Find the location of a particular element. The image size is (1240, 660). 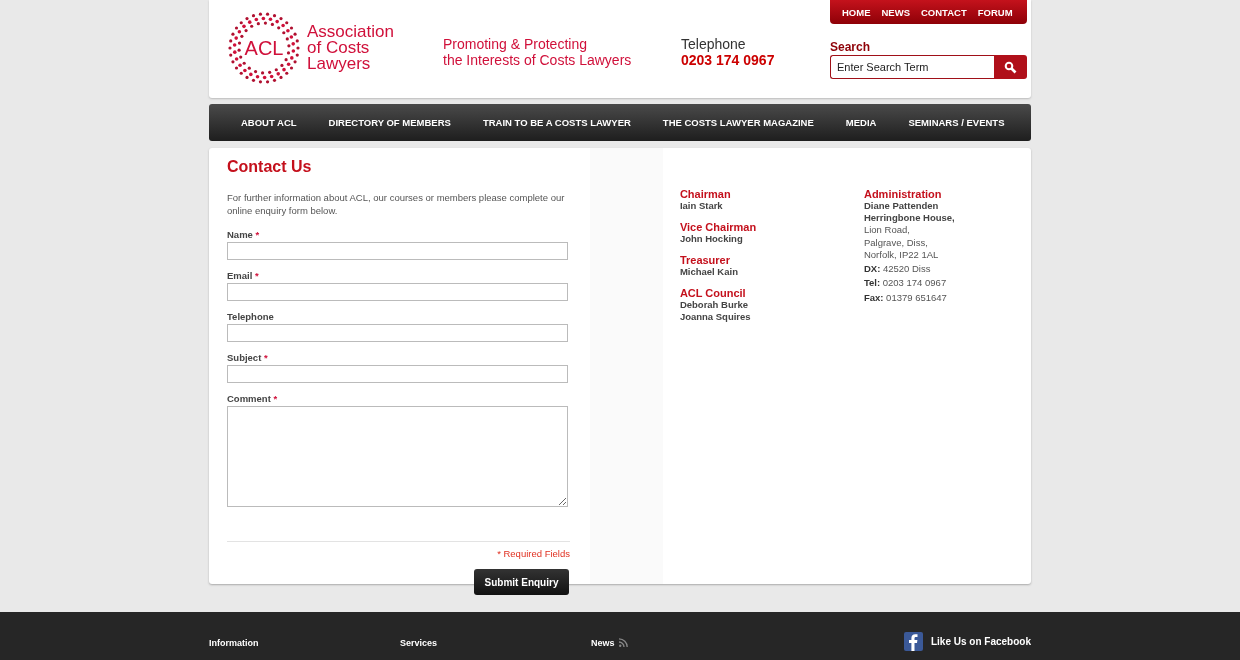

facebook-icon is located at coordinates (913, 641).